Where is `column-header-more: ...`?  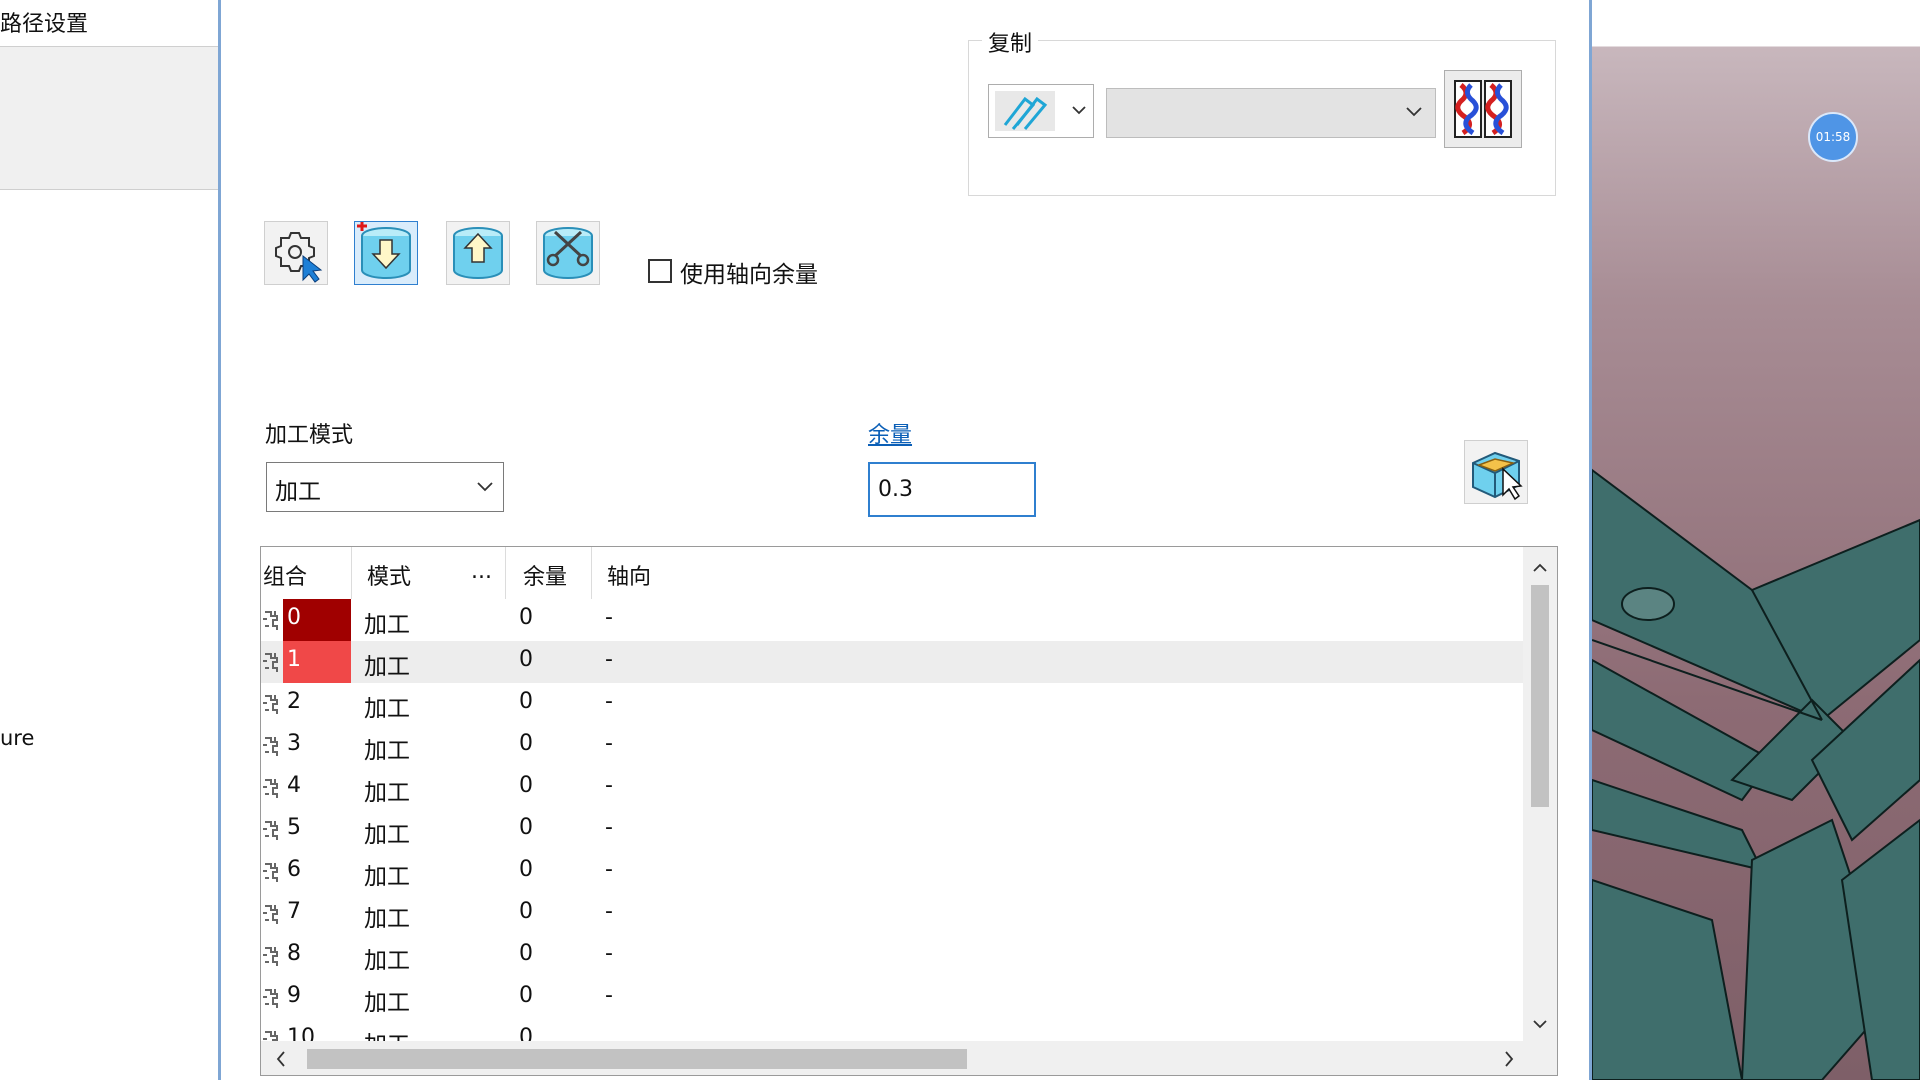 column-header-more: ... is located at coordinates (481, 571).